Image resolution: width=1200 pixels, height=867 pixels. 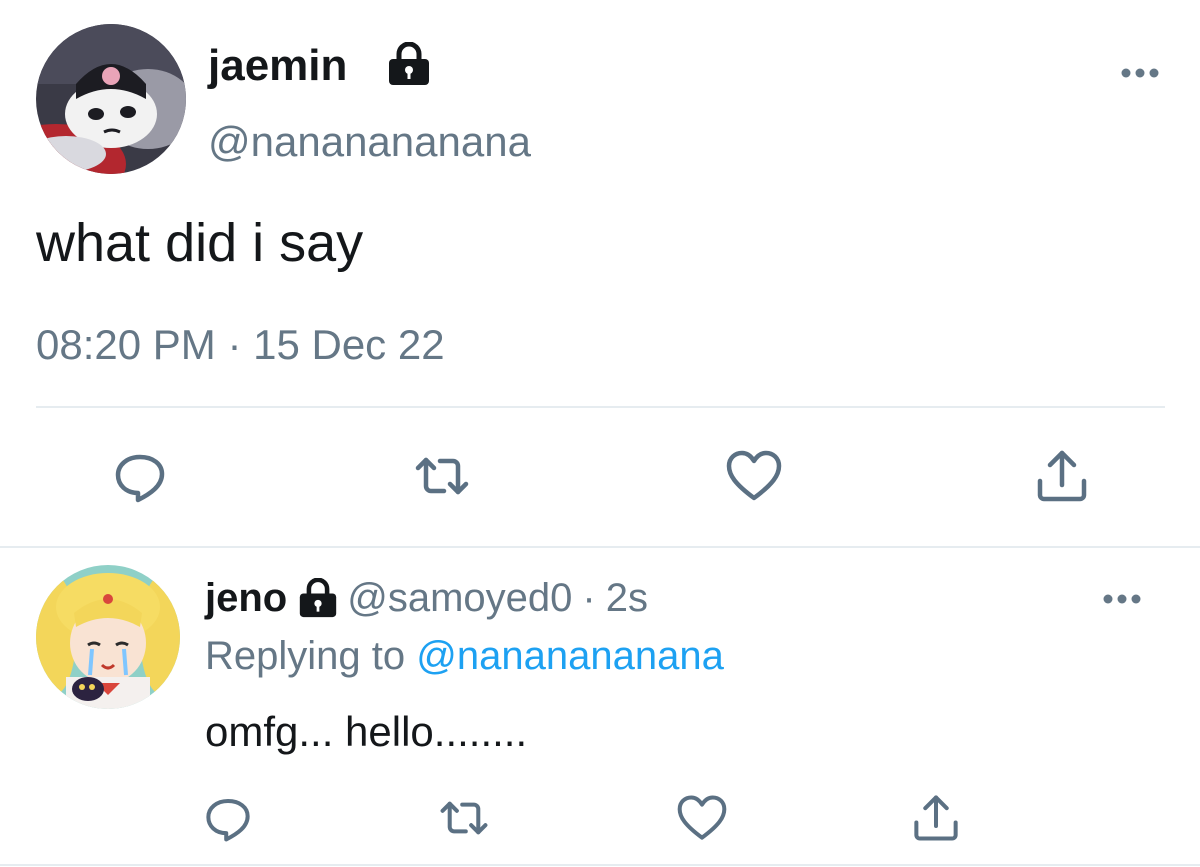 I want to click on reply-author-display-name: jeno, so click(x=246, y=598).